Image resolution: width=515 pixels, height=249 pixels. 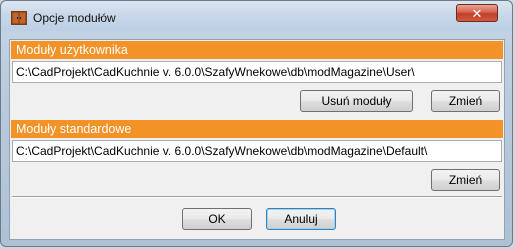 I want to click on ok-button: OK, so click(x=217, y=219).